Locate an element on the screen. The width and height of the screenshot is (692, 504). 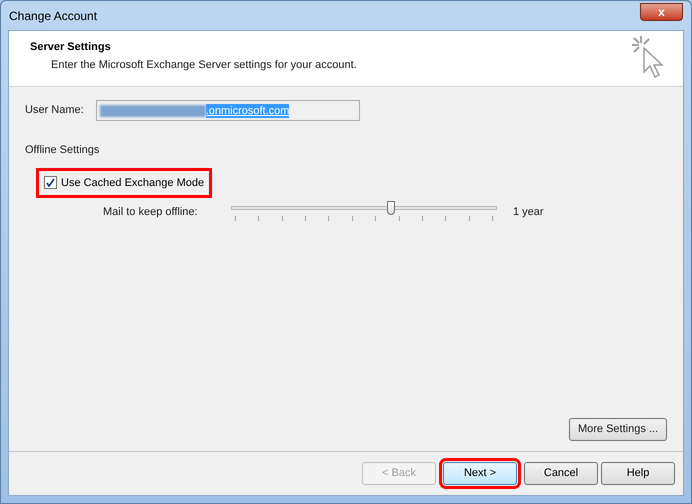
section-heading: Offline Settings is located at coordinates (62, 150).